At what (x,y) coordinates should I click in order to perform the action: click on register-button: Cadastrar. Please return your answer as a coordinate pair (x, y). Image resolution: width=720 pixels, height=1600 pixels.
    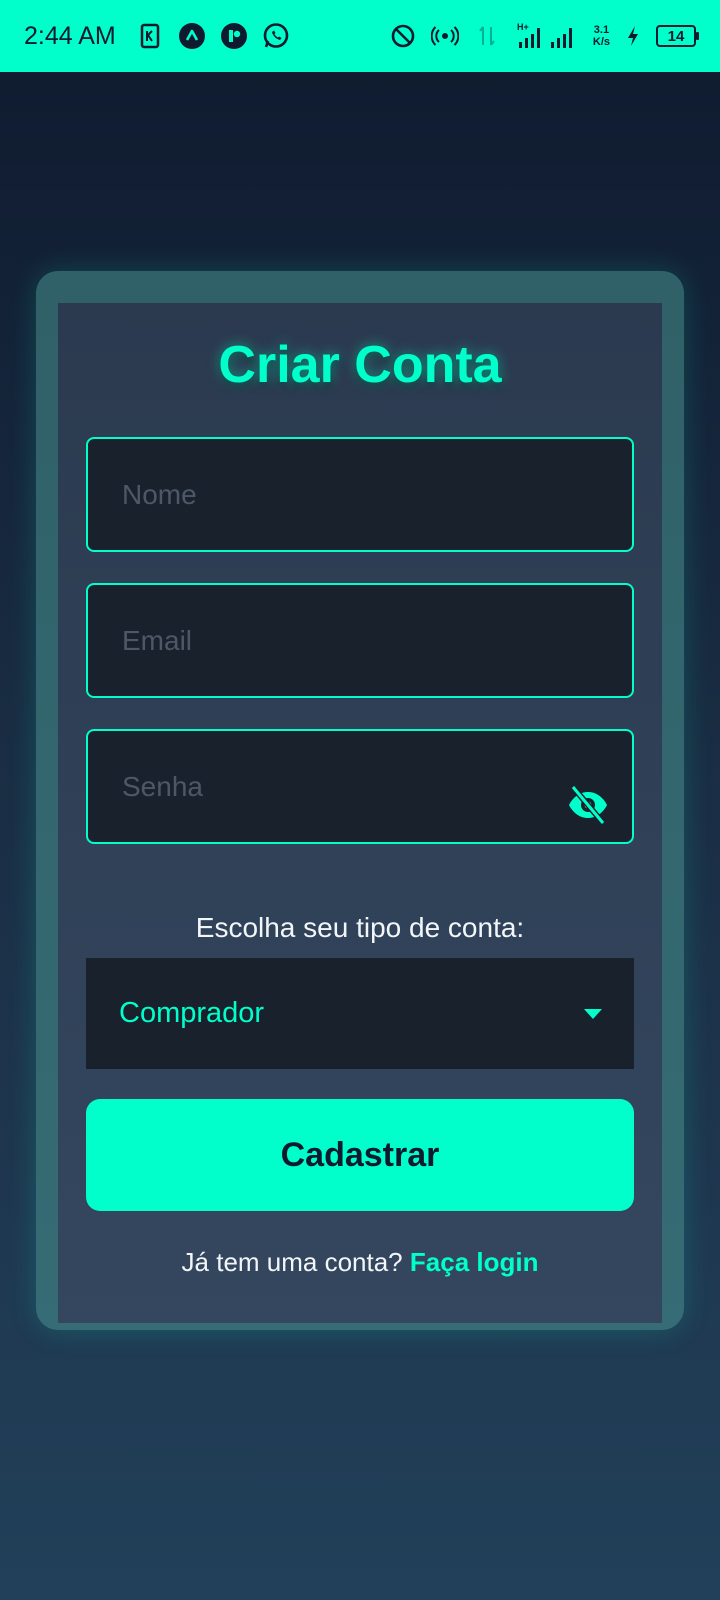
    Looking at the image, I should click on (360, 1155).